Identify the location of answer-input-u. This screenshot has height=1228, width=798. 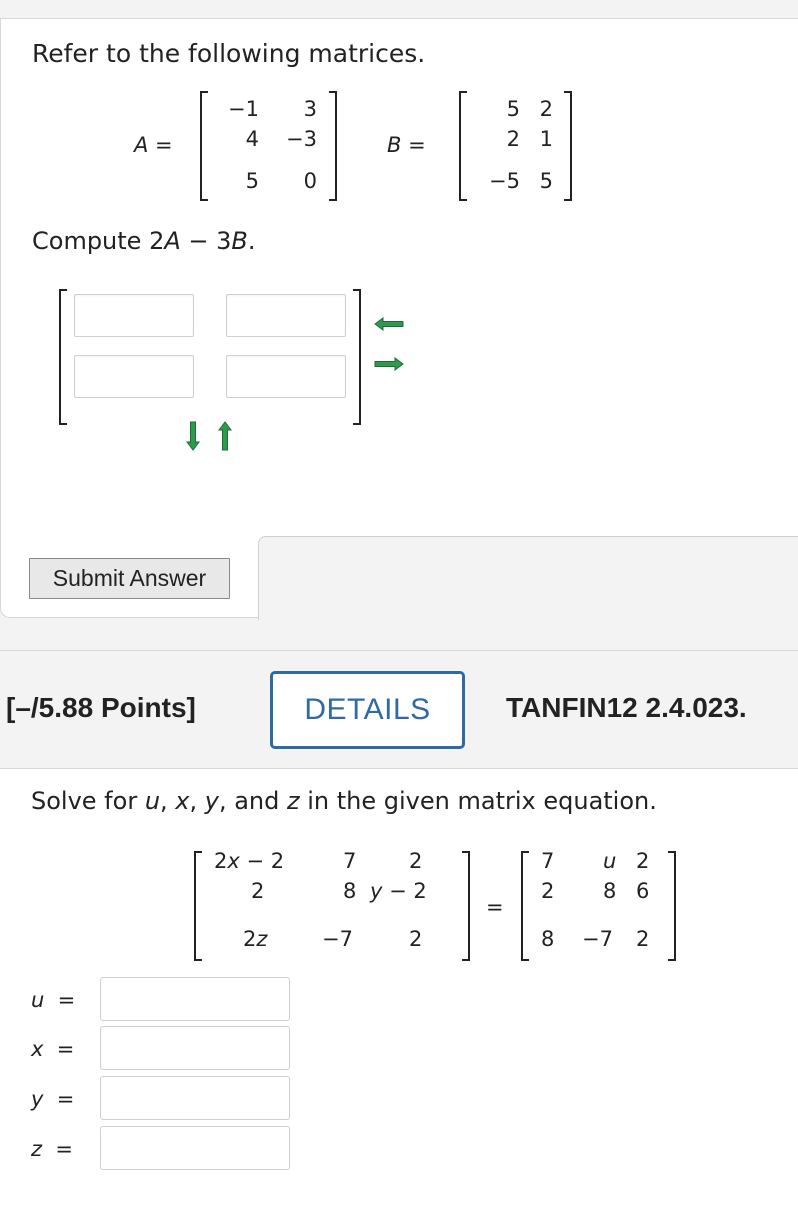
(195, 999).